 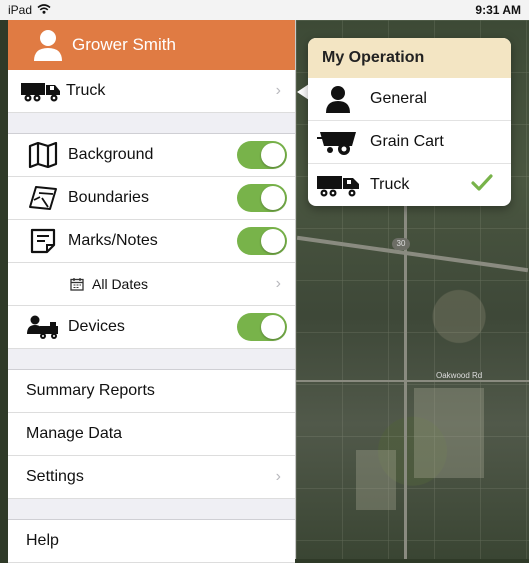 What do you see at coordinates (48, 45) in the screenshot?
I see `user-icon` at bounding box center [48, 45].